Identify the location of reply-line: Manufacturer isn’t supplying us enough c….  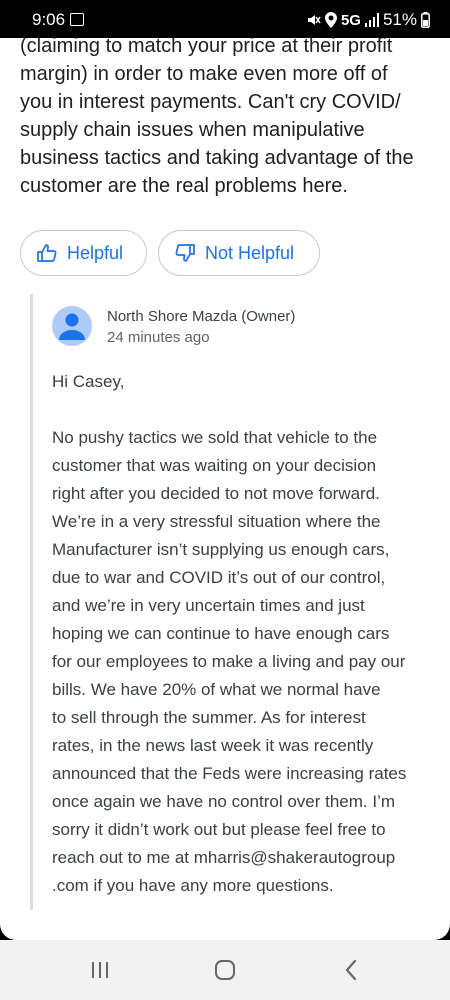
(221, 549).